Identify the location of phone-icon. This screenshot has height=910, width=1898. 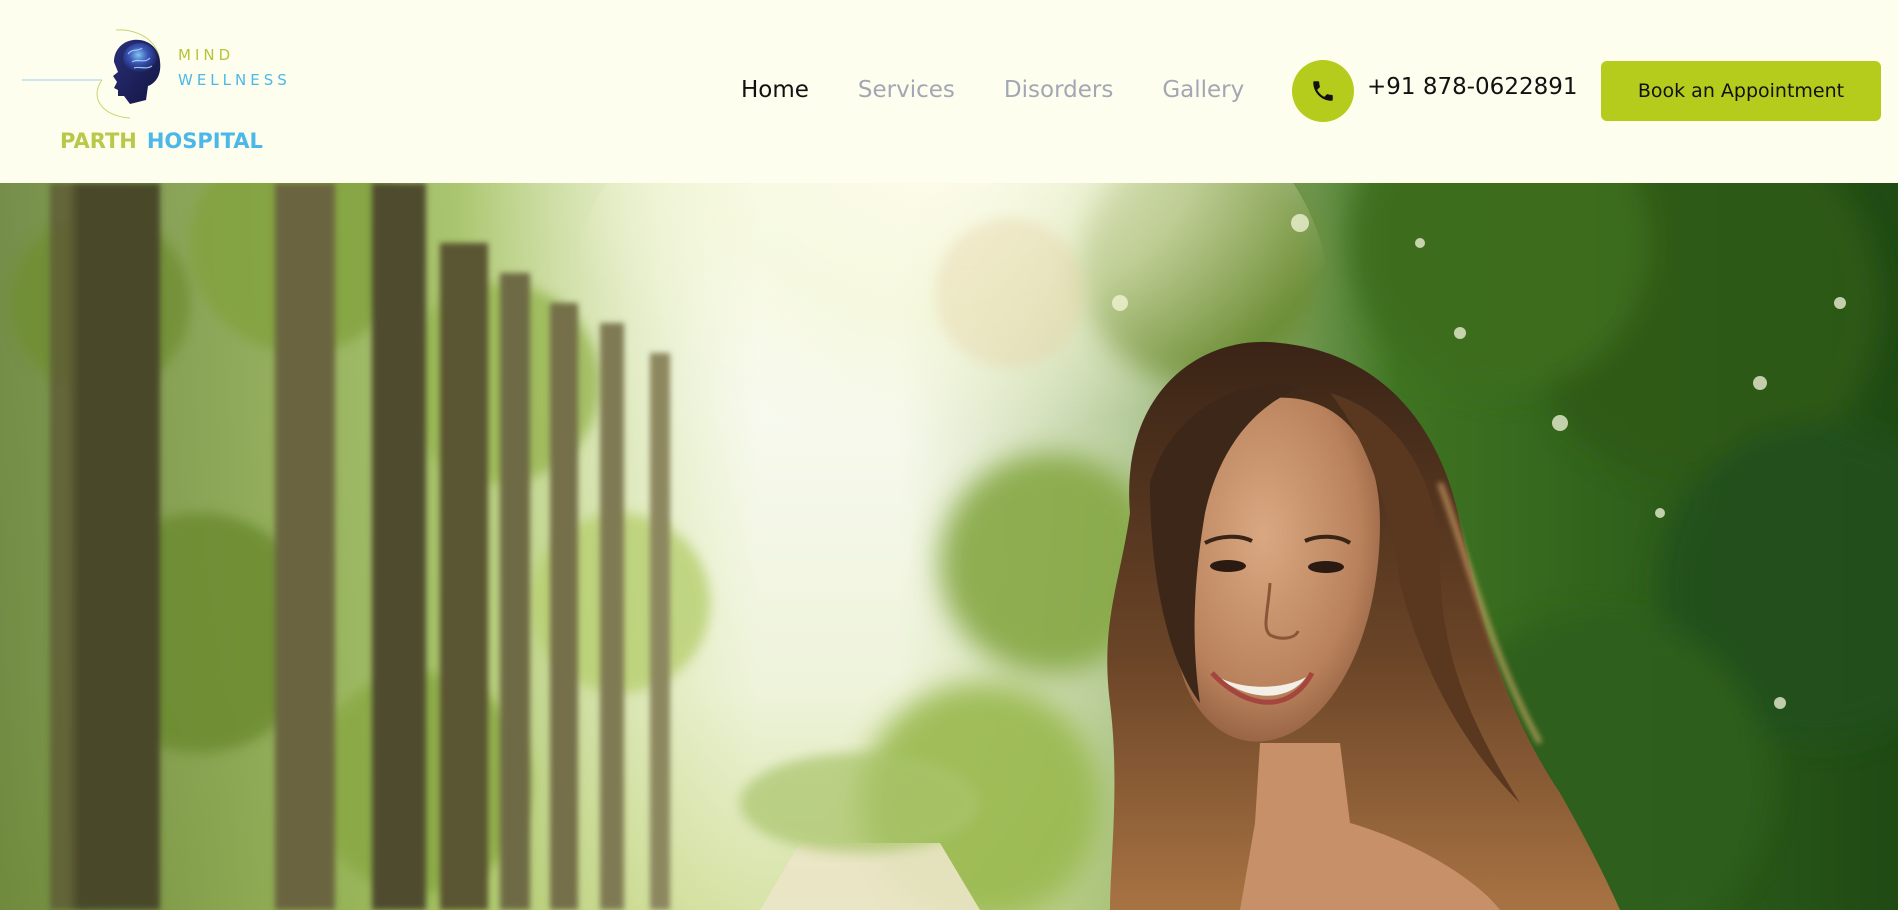
(1323, 91).